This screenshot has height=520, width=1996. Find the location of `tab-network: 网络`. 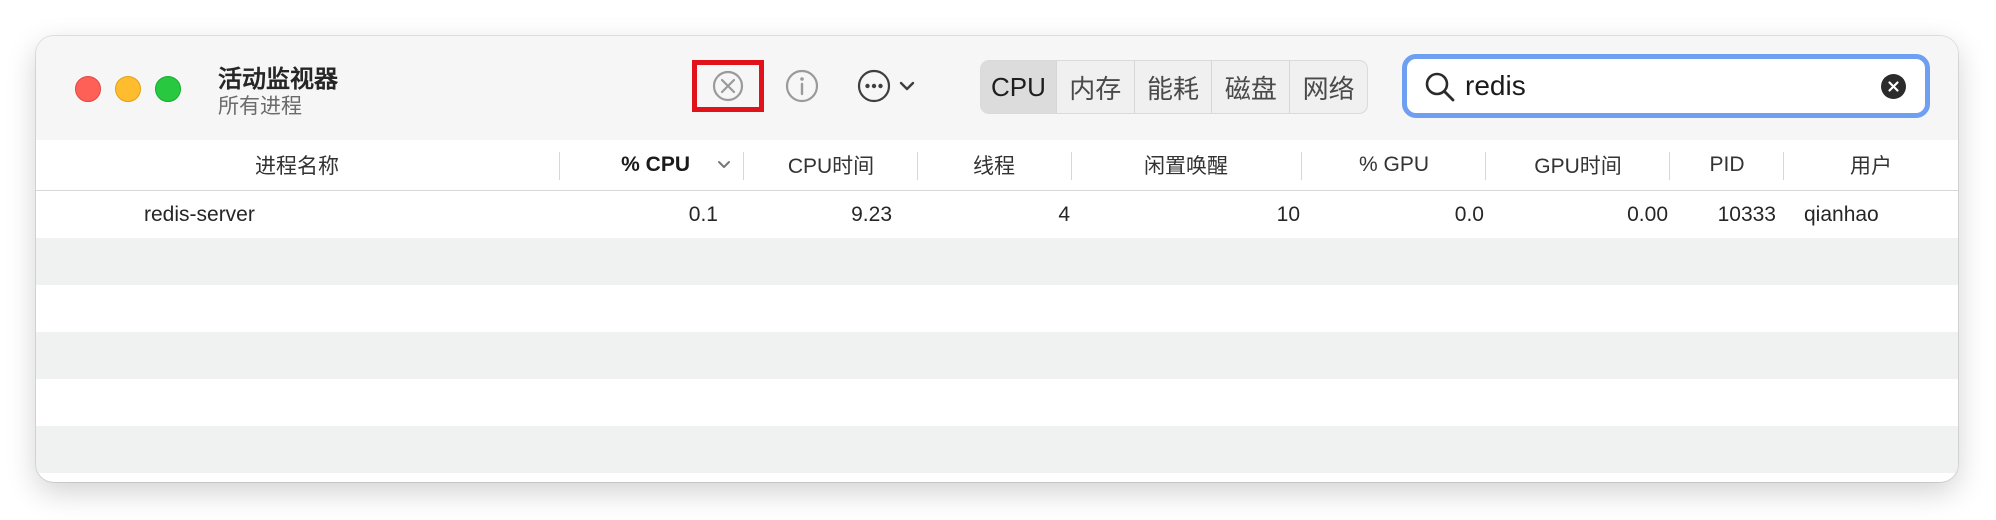

tab-network: 网络 is located at coordinates (1328, 87).